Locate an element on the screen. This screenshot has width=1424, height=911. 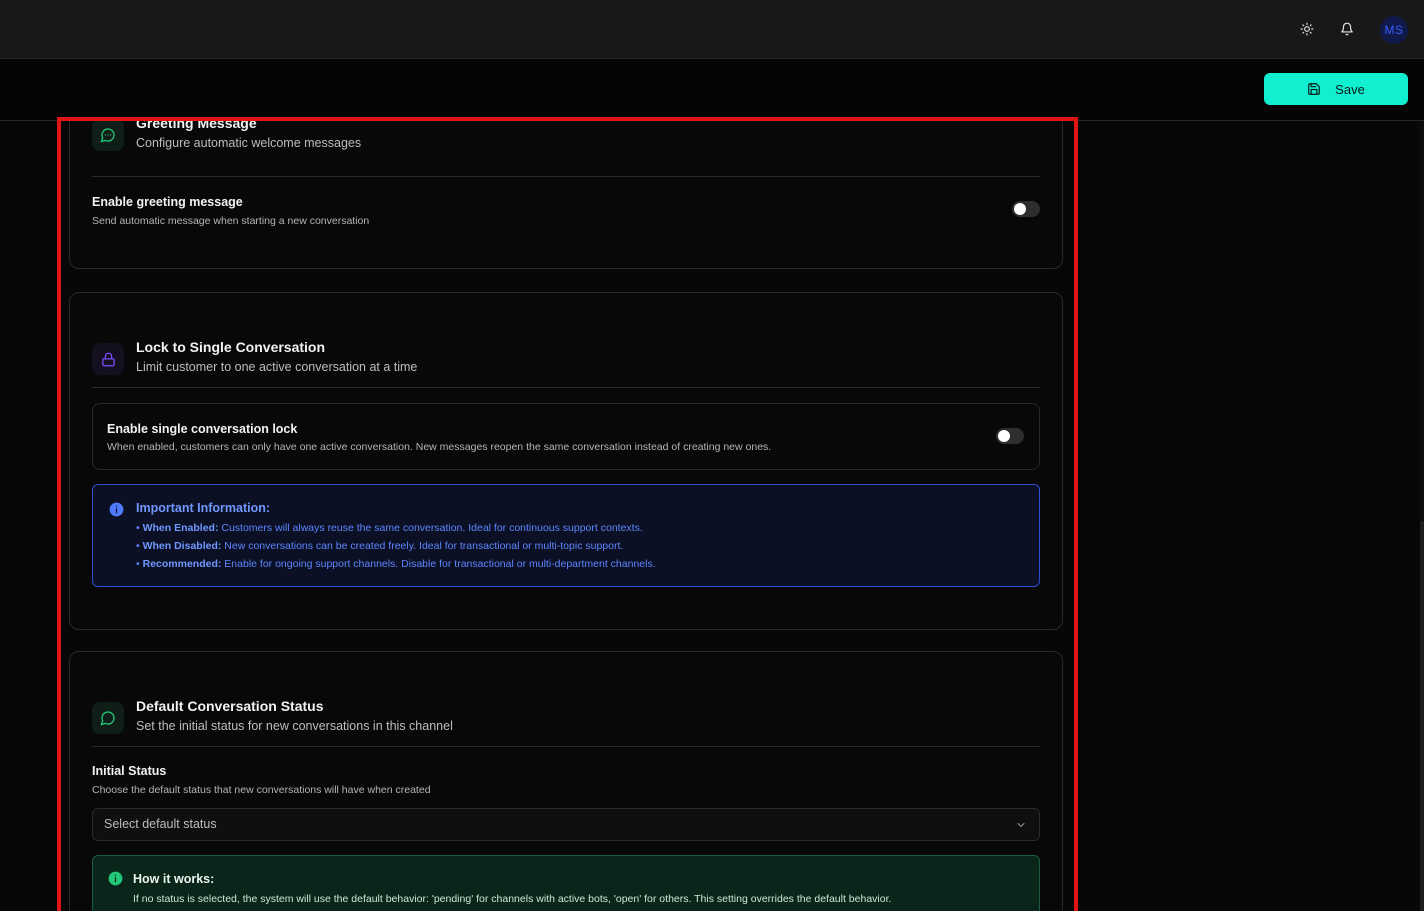
lock-title: Lock to Single Conversation is located at coordinates (231, 347).